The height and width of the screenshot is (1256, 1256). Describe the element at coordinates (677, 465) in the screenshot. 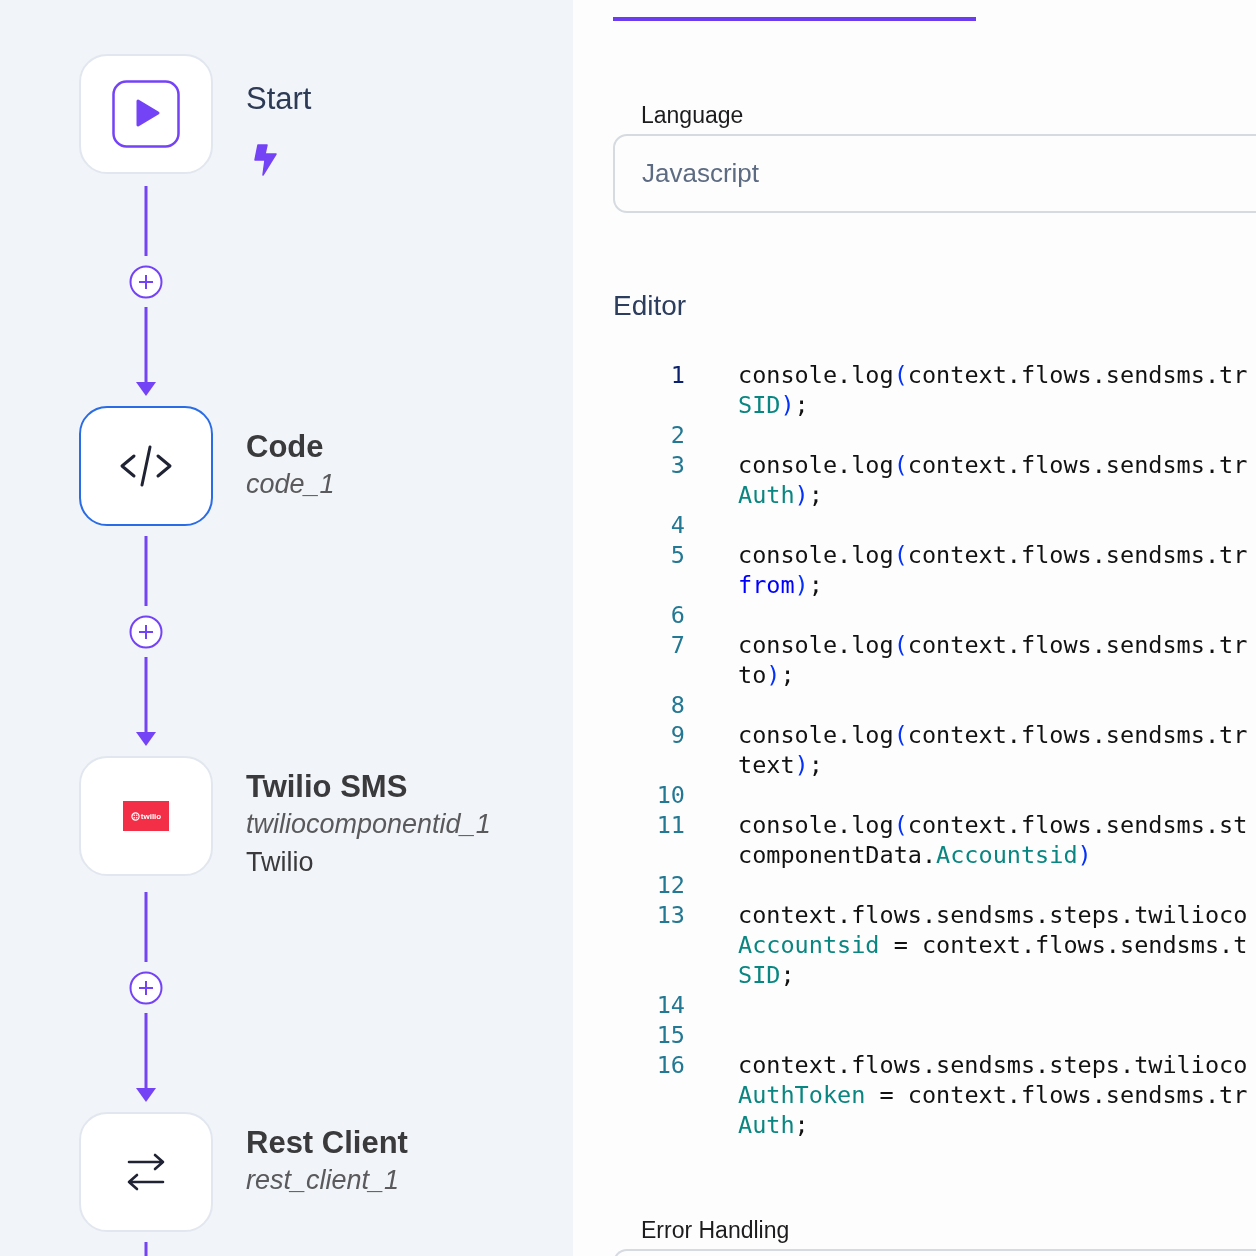

I see `line-number: 3` at that location.